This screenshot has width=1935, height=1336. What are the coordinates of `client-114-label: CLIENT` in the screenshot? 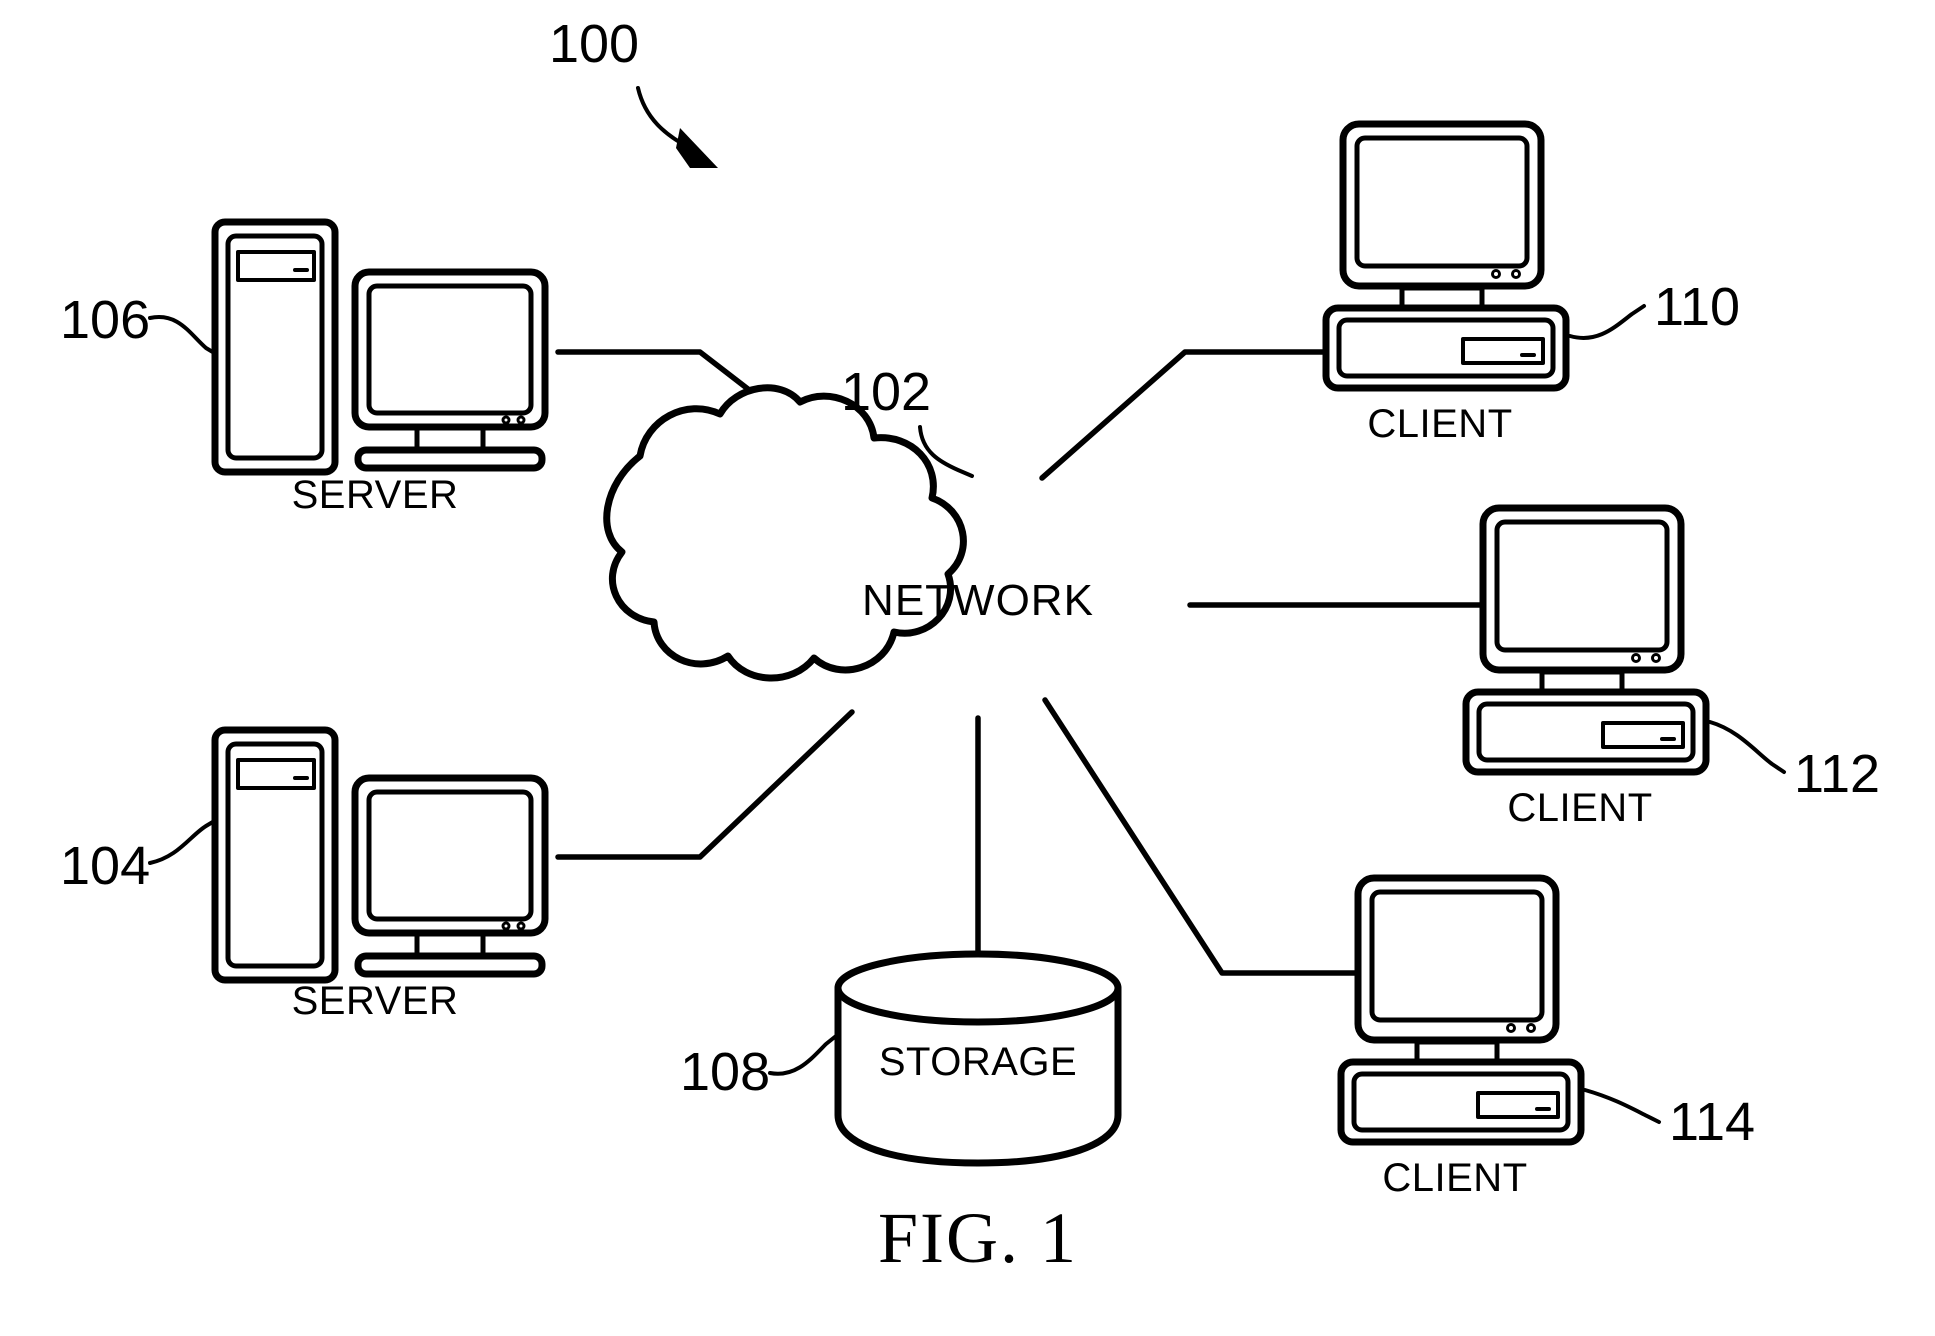 It's located at (1454, 1178).